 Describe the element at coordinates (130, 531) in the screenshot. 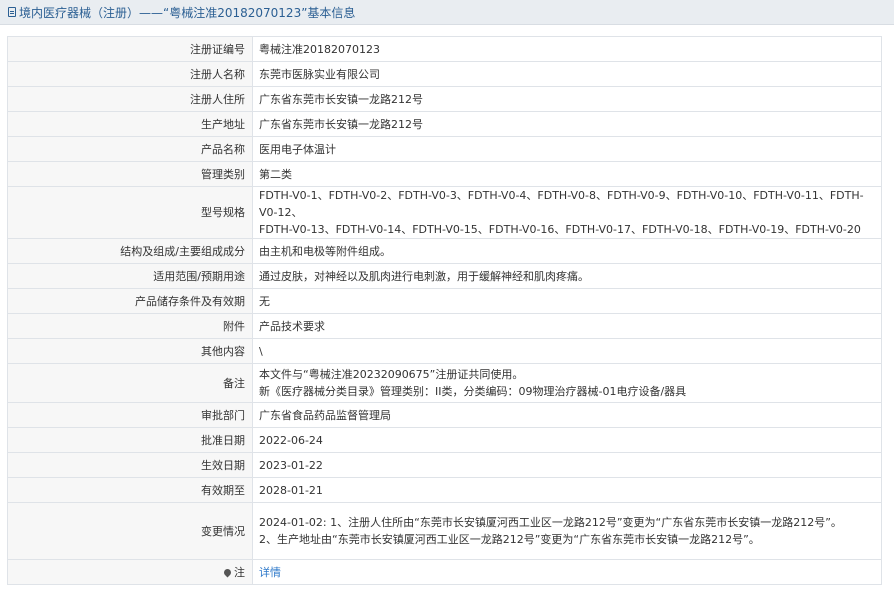

I see `changes-label: 变更情况` at that location.